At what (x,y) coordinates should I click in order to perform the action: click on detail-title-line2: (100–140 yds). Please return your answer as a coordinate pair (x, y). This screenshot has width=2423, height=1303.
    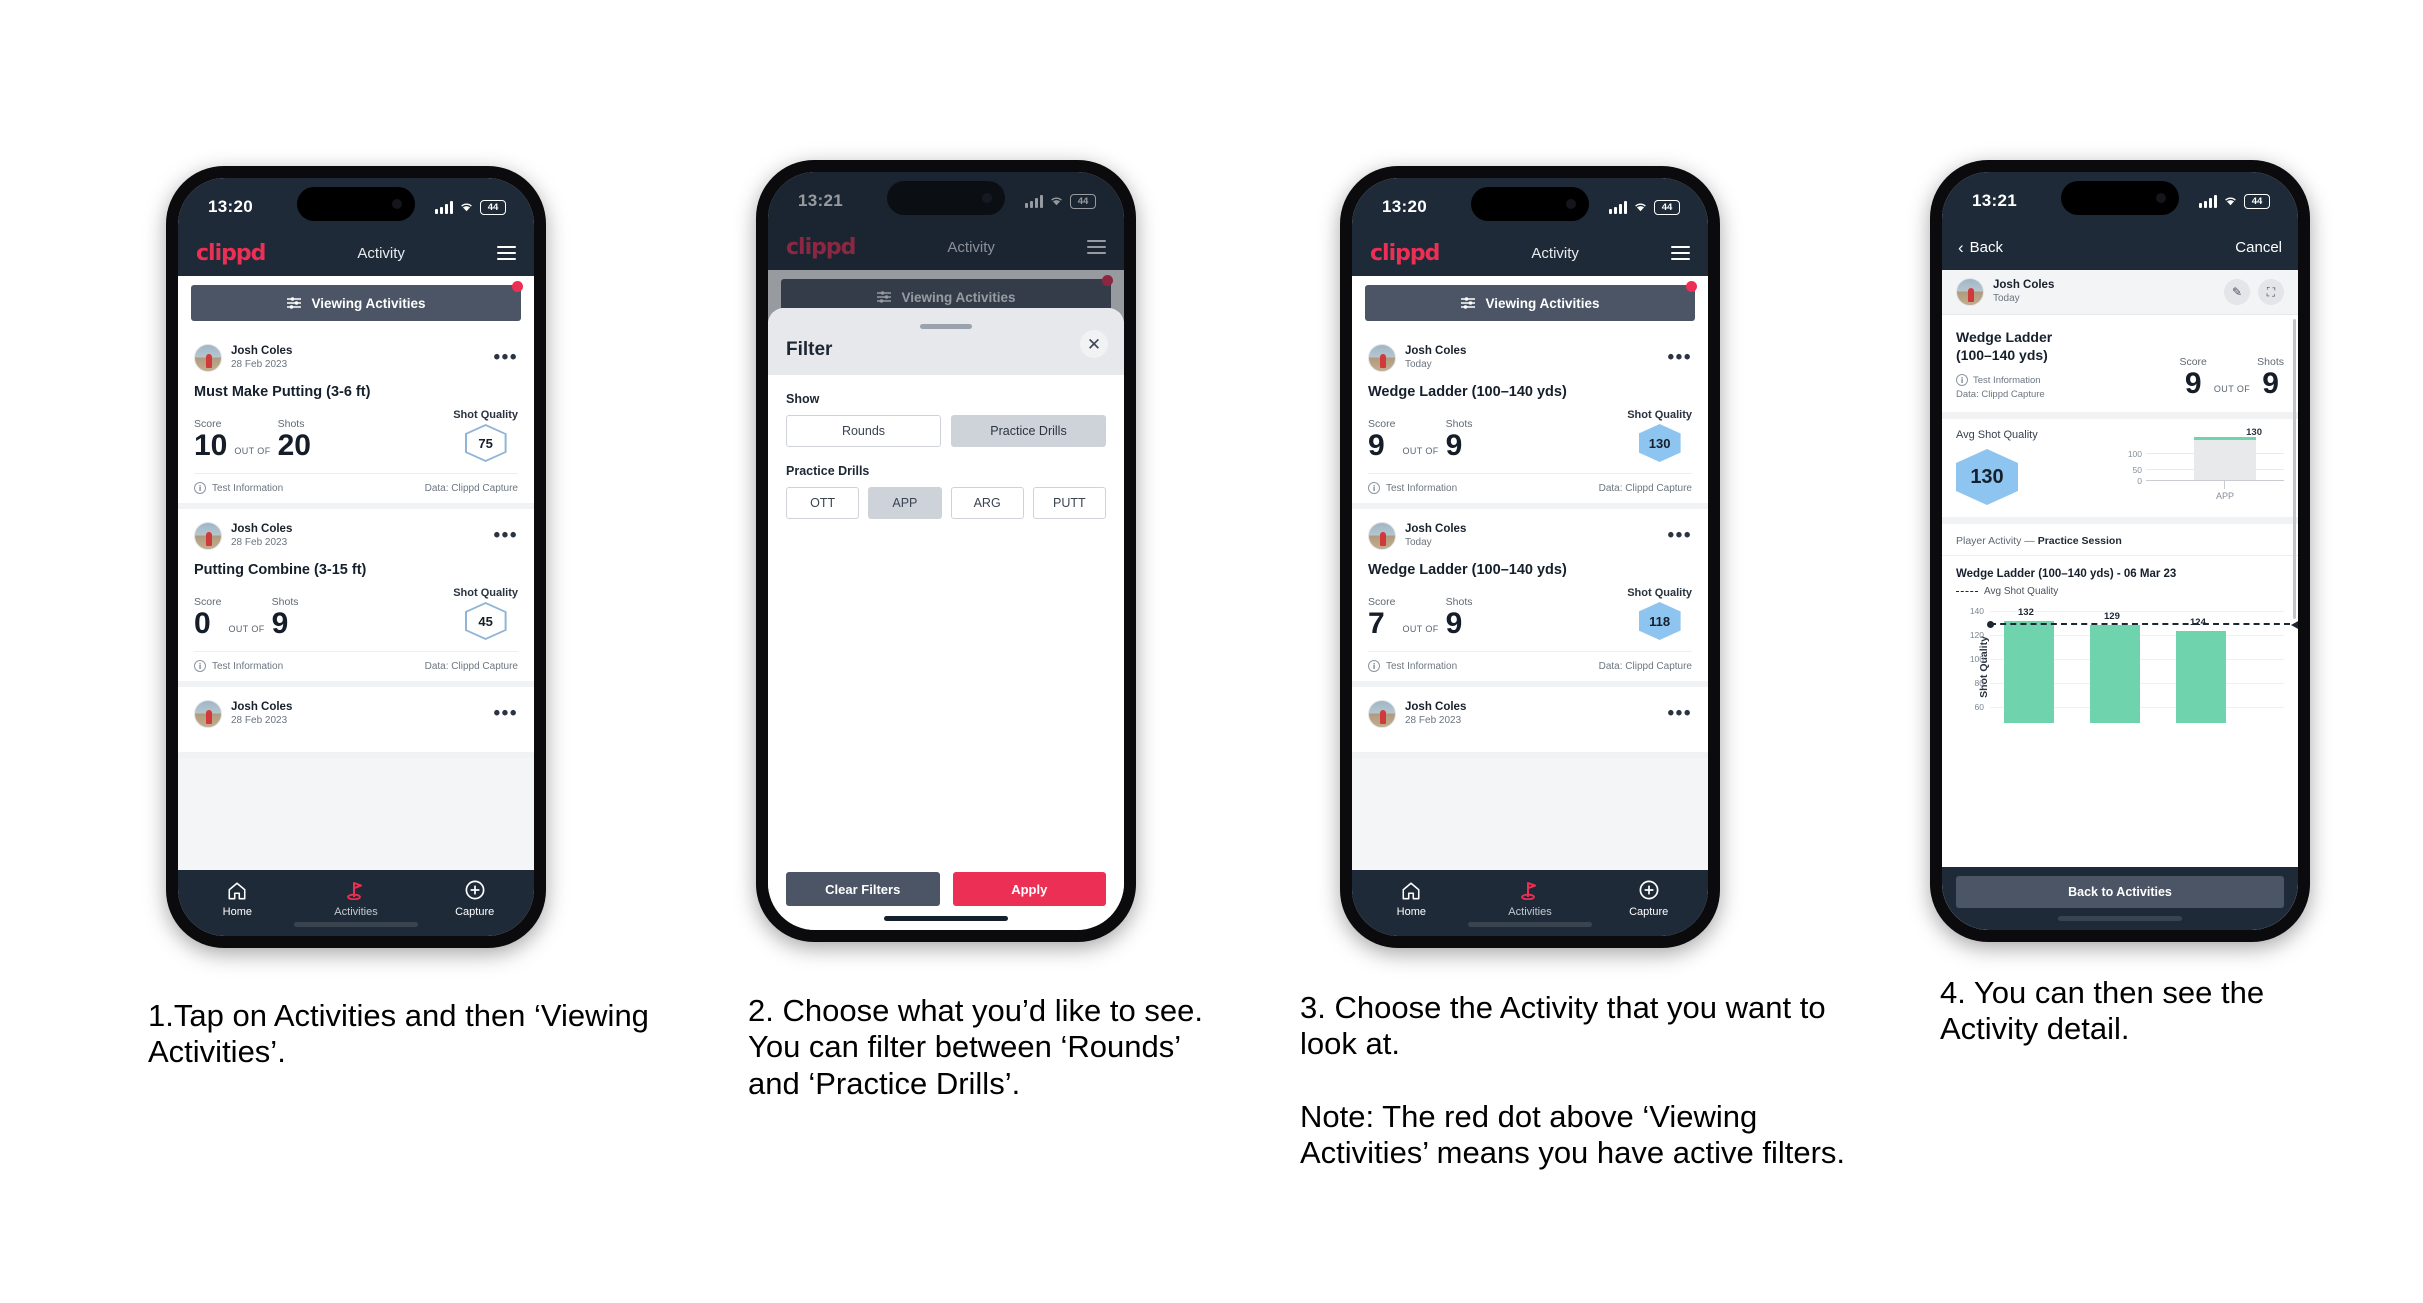
    Looking at the image, I should click on (2002, 355).